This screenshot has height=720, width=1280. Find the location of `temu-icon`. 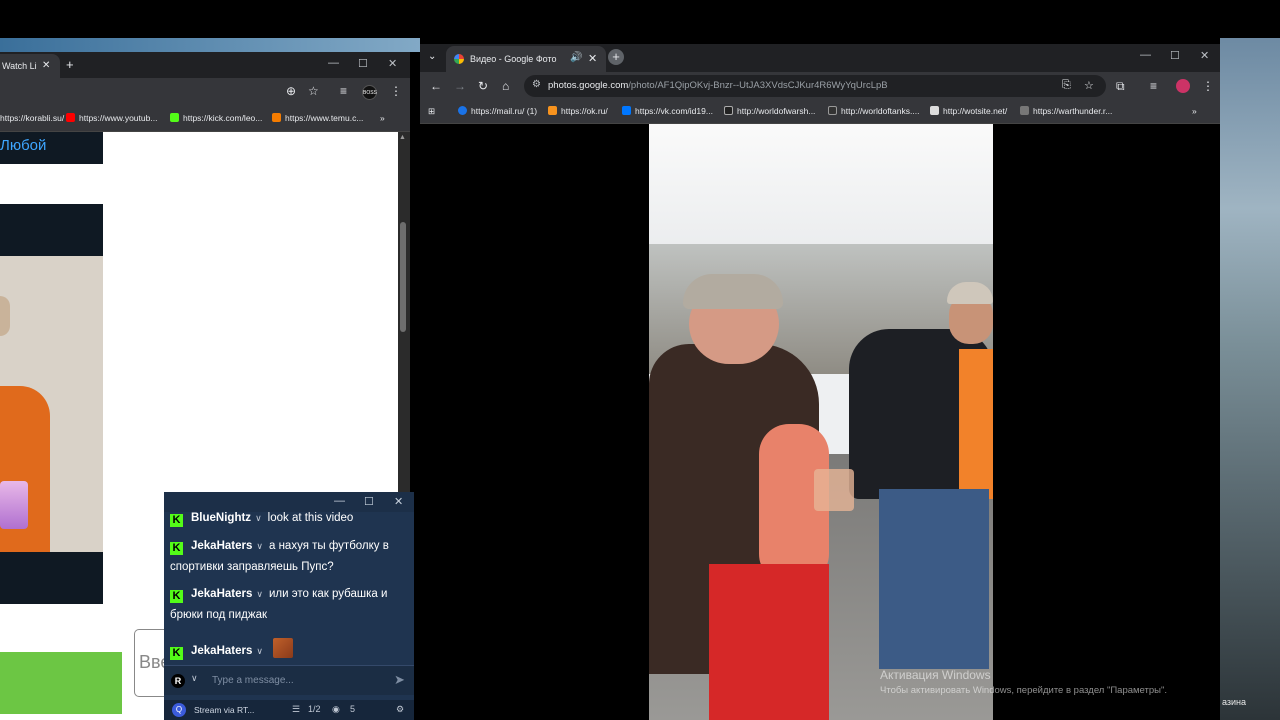

temu-icon is located at coordinates (276, 117).